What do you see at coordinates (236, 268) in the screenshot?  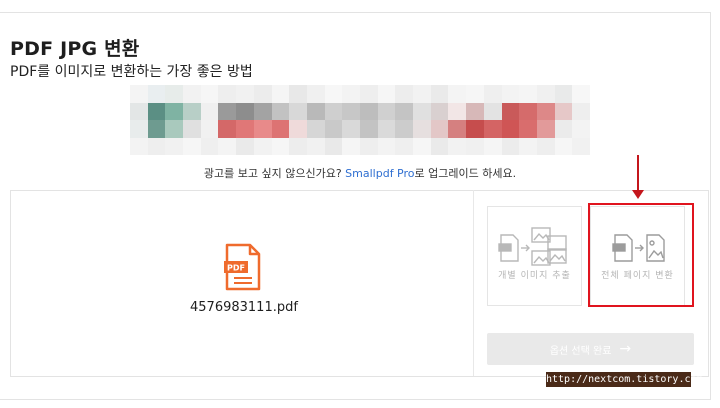 I see `pdf-icon-label: PDF` at bounding box center [236, 268].